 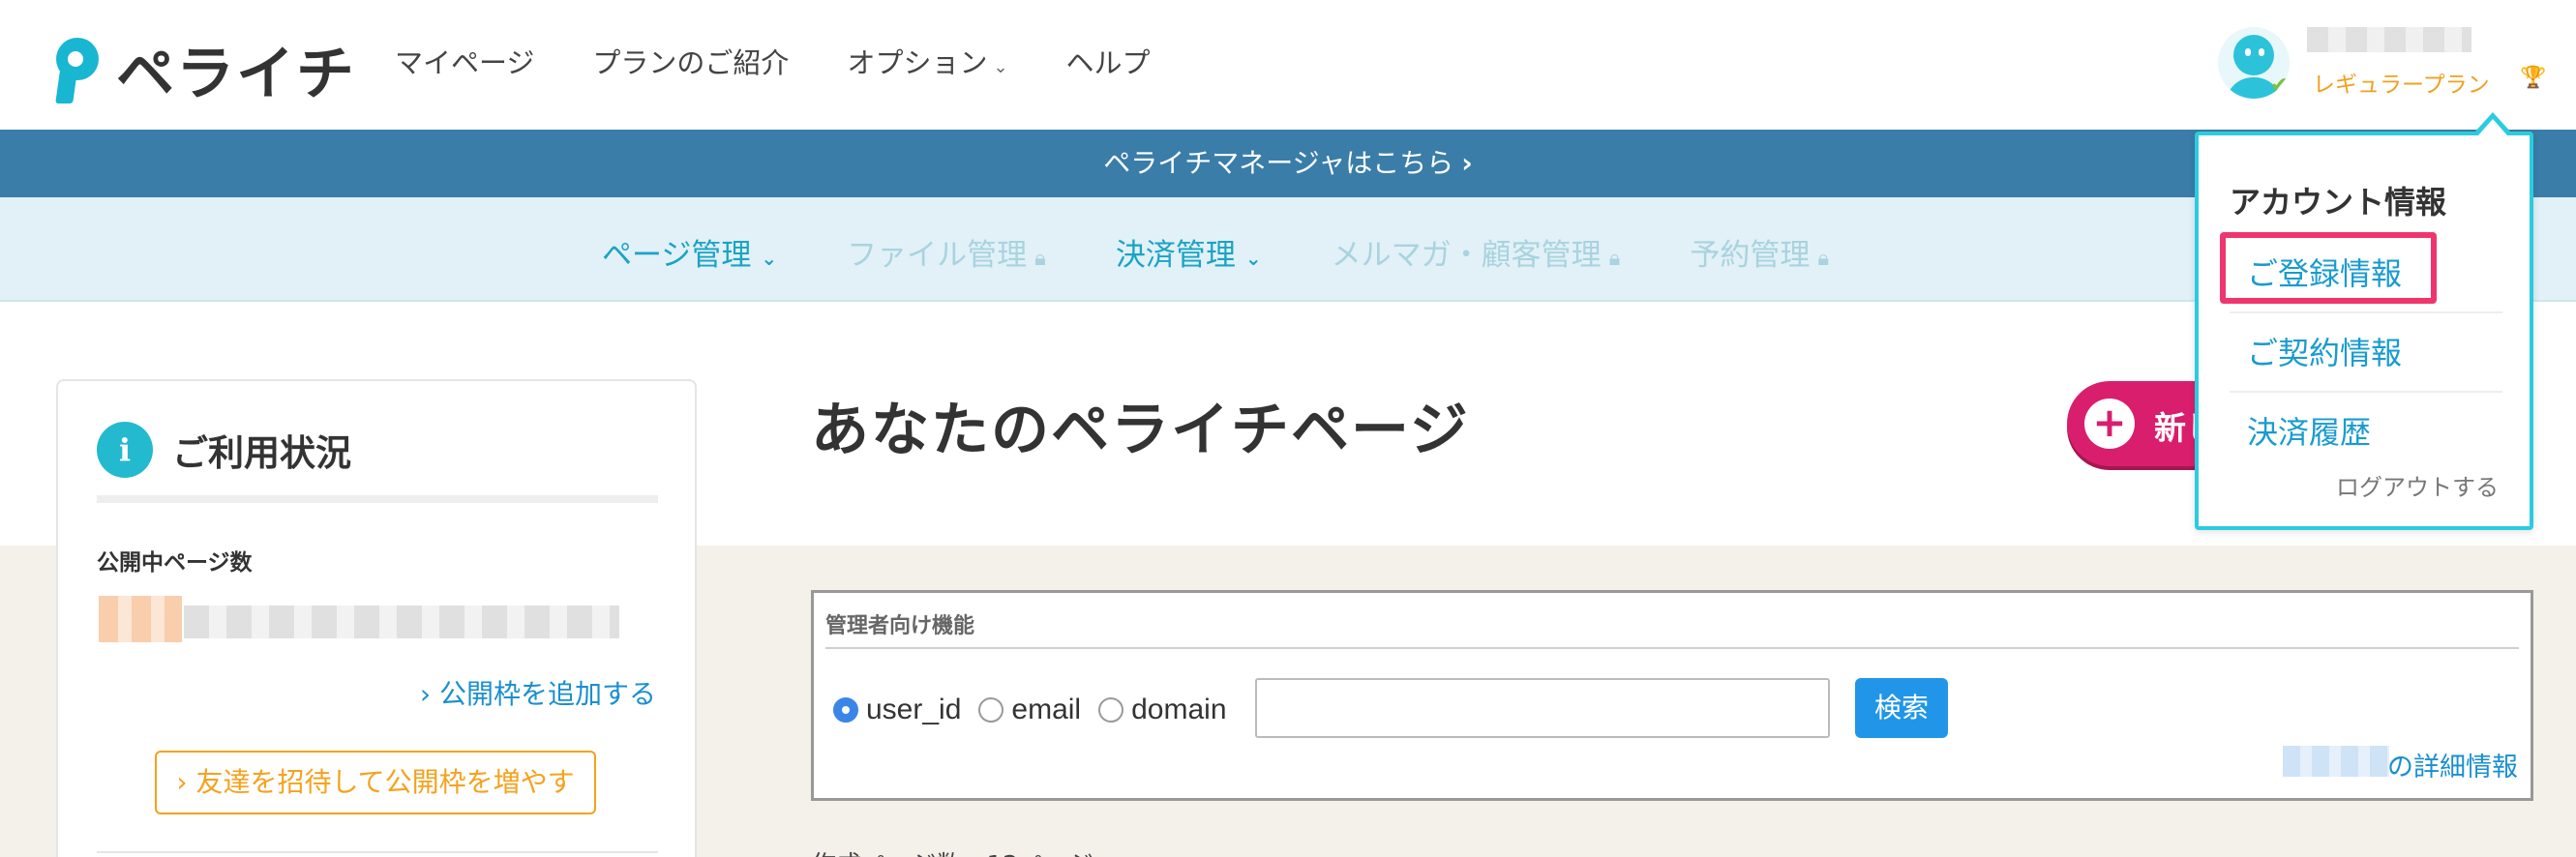 I want to click on nav-item-label: プランのご紹介, so click(x=691, y=63).